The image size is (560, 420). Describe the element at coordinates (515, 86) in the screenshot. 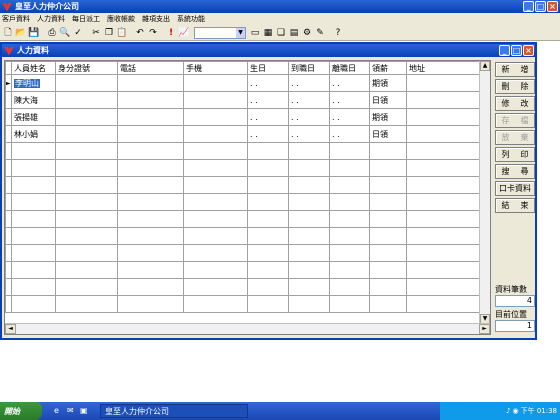

I see `delete-button: 刪除` at that location.